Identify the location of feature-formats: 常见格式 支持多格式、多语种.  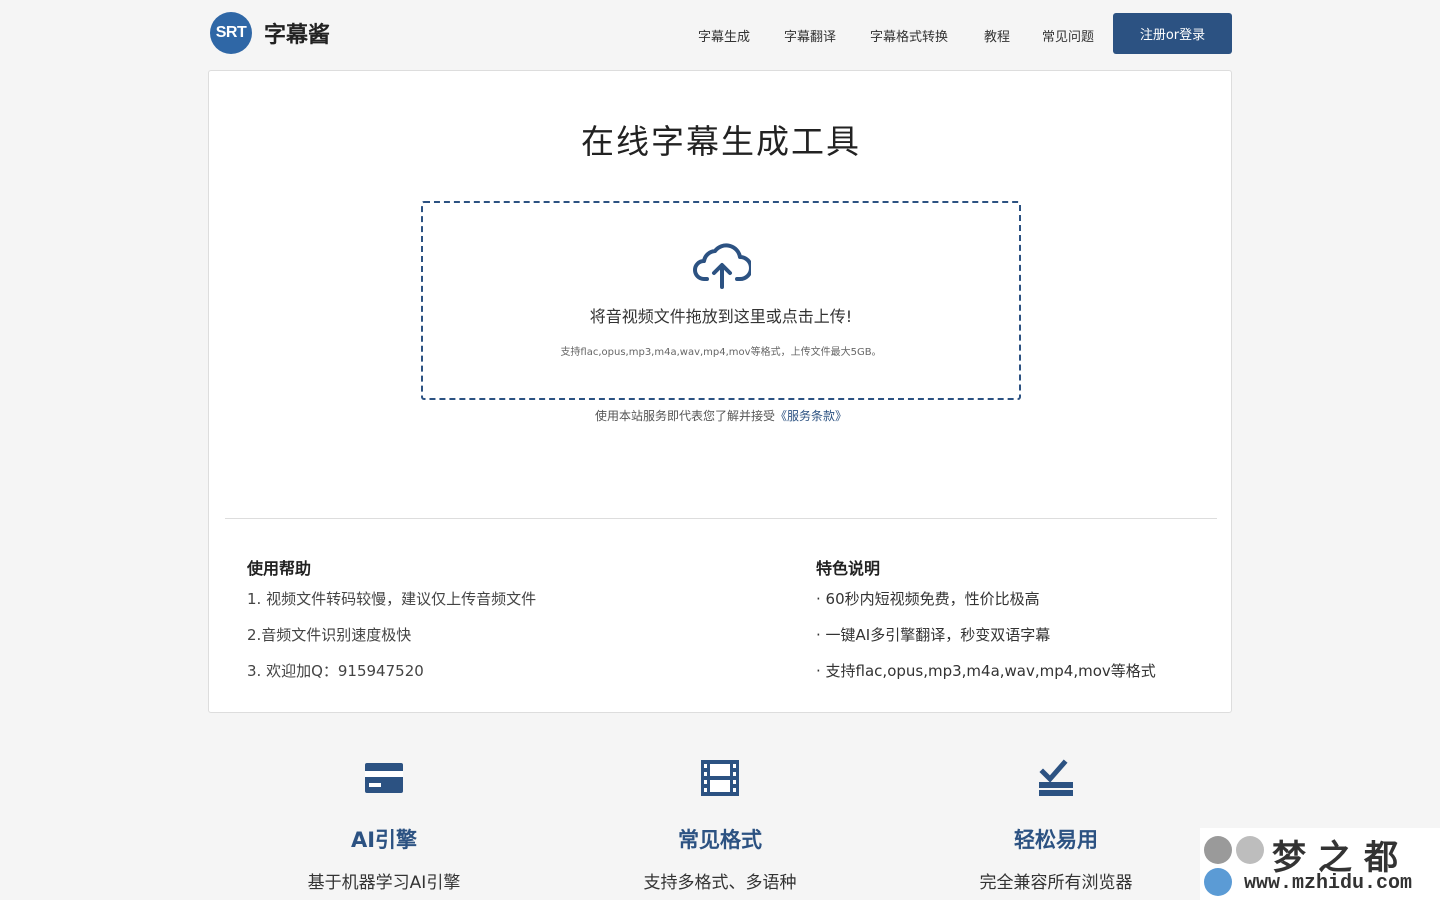
(720, 825).